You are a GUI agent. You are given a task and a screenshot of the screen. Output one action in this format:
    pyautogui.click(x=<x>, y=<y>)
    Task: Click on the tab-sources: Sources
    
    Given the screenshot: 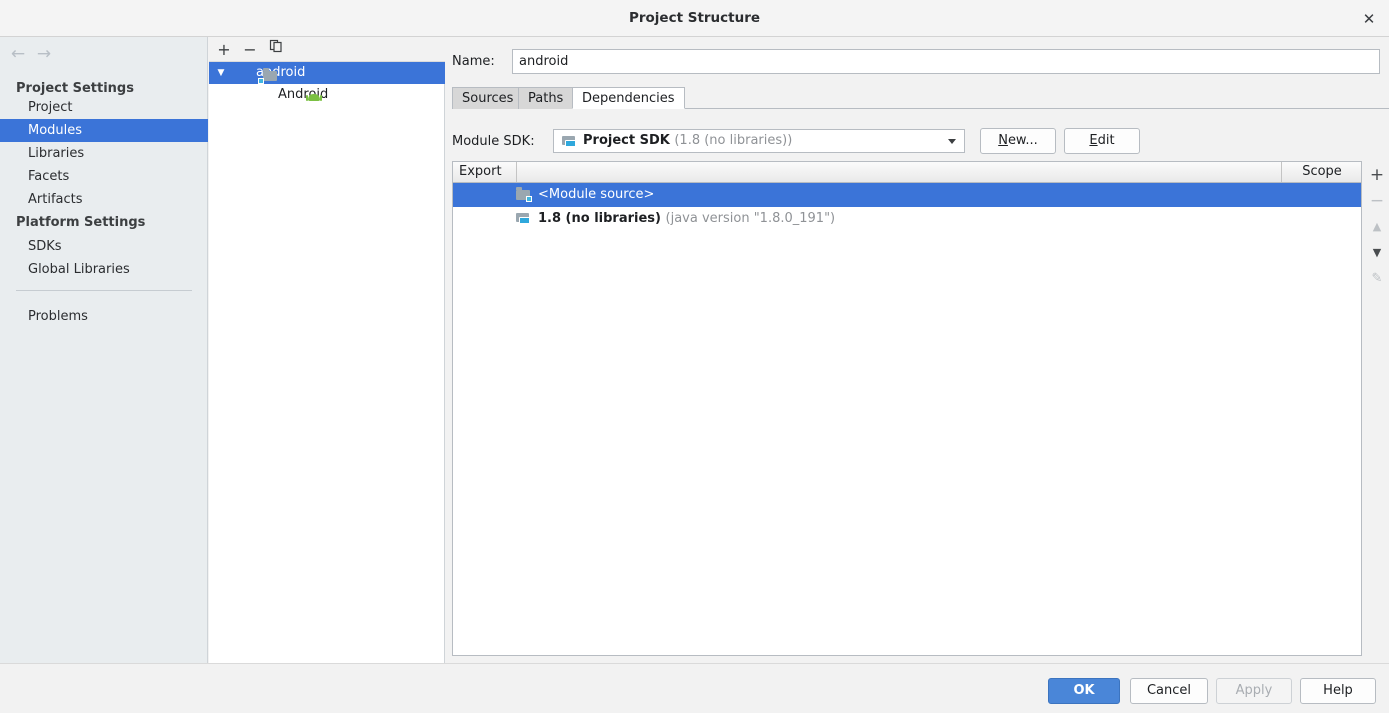 What is the action you would take?
    pyautogui.click(x=488, y=98)
    